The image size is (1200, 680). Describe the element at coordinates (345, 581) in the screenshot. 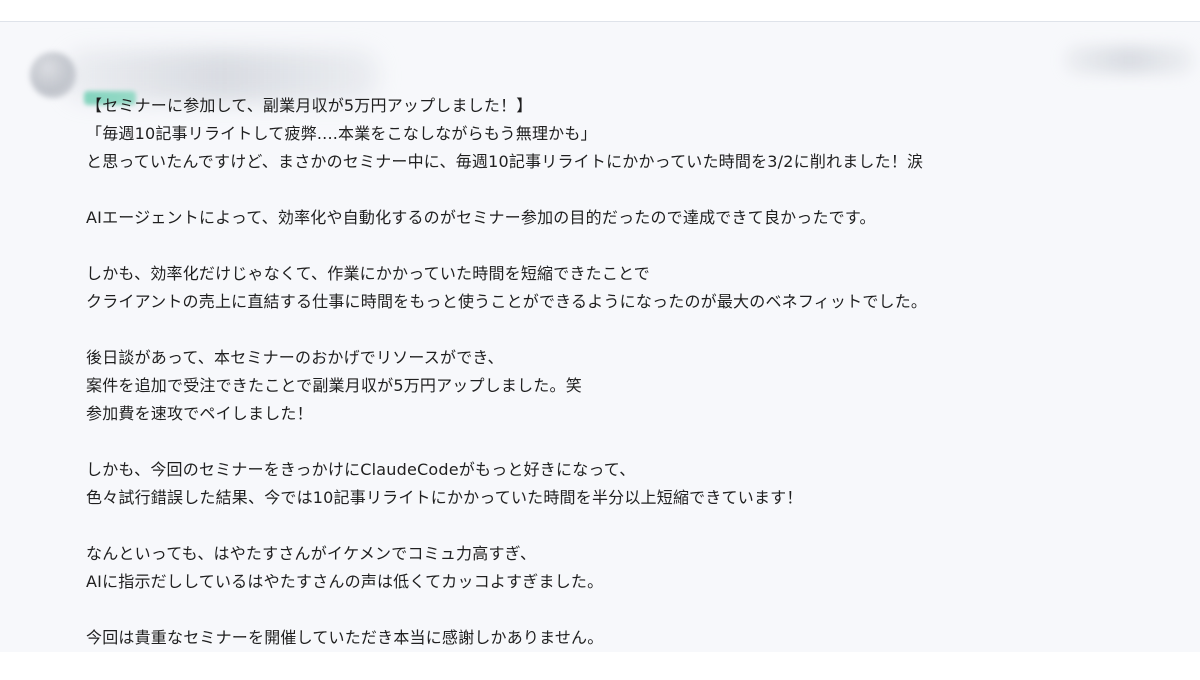

I see `message-line: AIに指示だししているはやたすさんの声は低くてカッコよすぎました。` at that location.